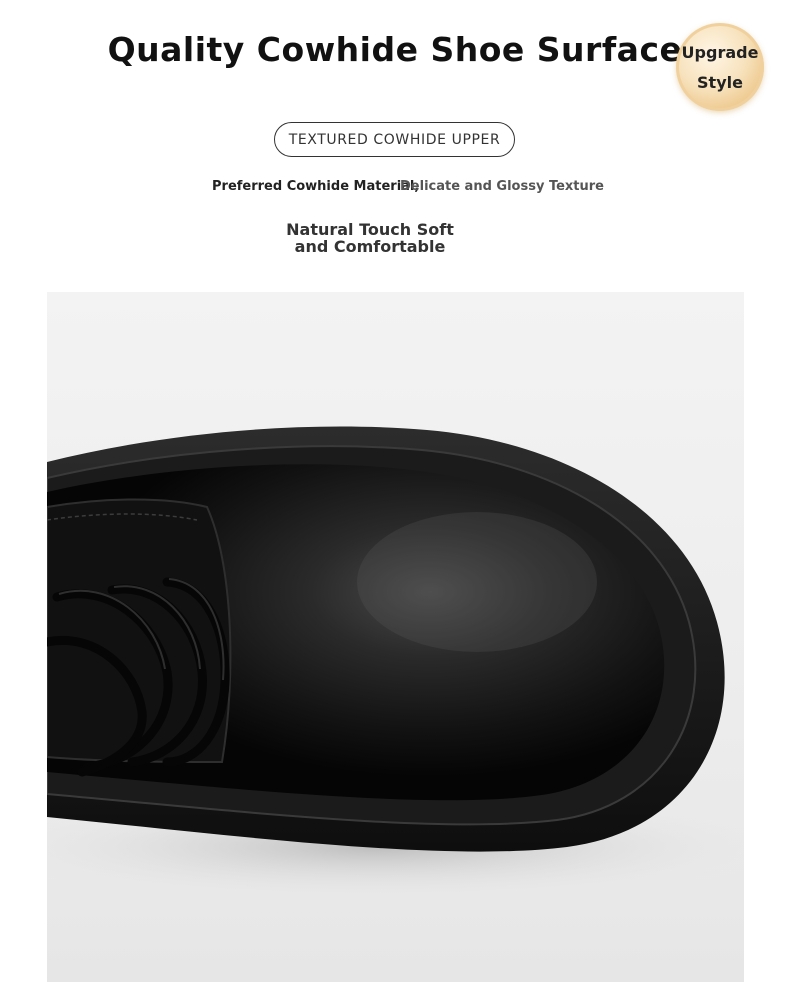  What do you see at coordinates (477, 582) in the screenshot?
I see `toe-highlight` at bounding box center [477, 582].